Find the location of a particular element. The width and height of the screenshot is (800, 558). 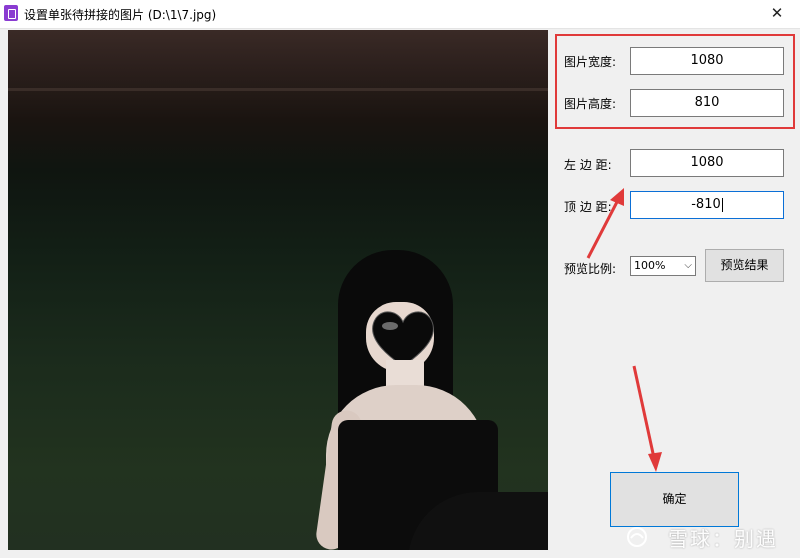

app-icon is located at coordinates (11, 13).